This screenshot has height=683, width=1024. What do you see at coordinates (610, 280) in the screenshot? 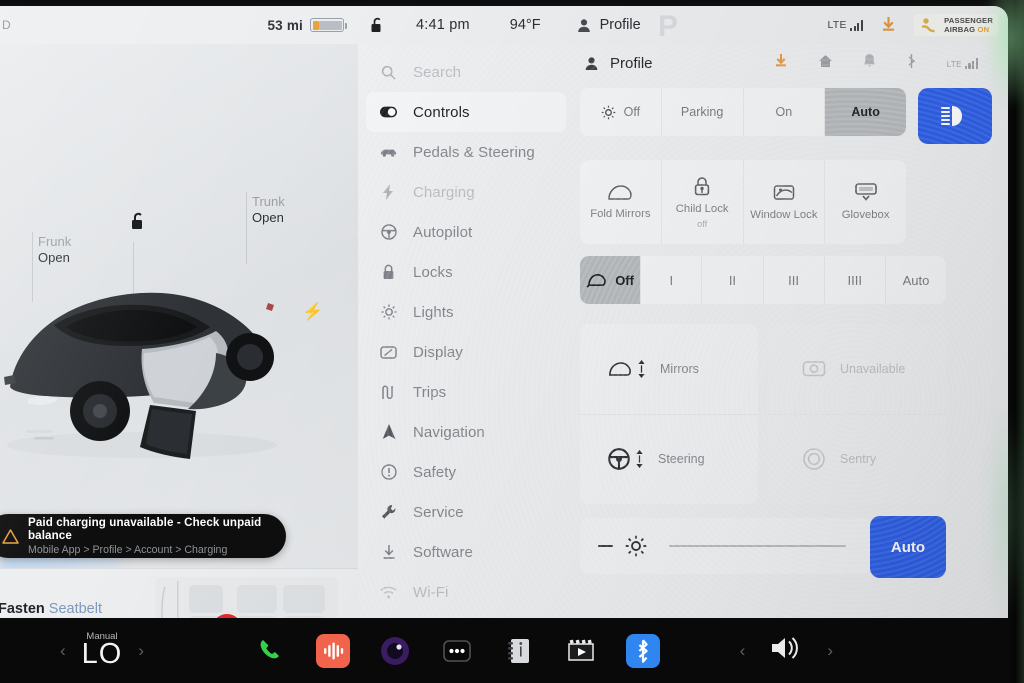
I see `wiper-option-off: Off` at bounding box center [610, 280].